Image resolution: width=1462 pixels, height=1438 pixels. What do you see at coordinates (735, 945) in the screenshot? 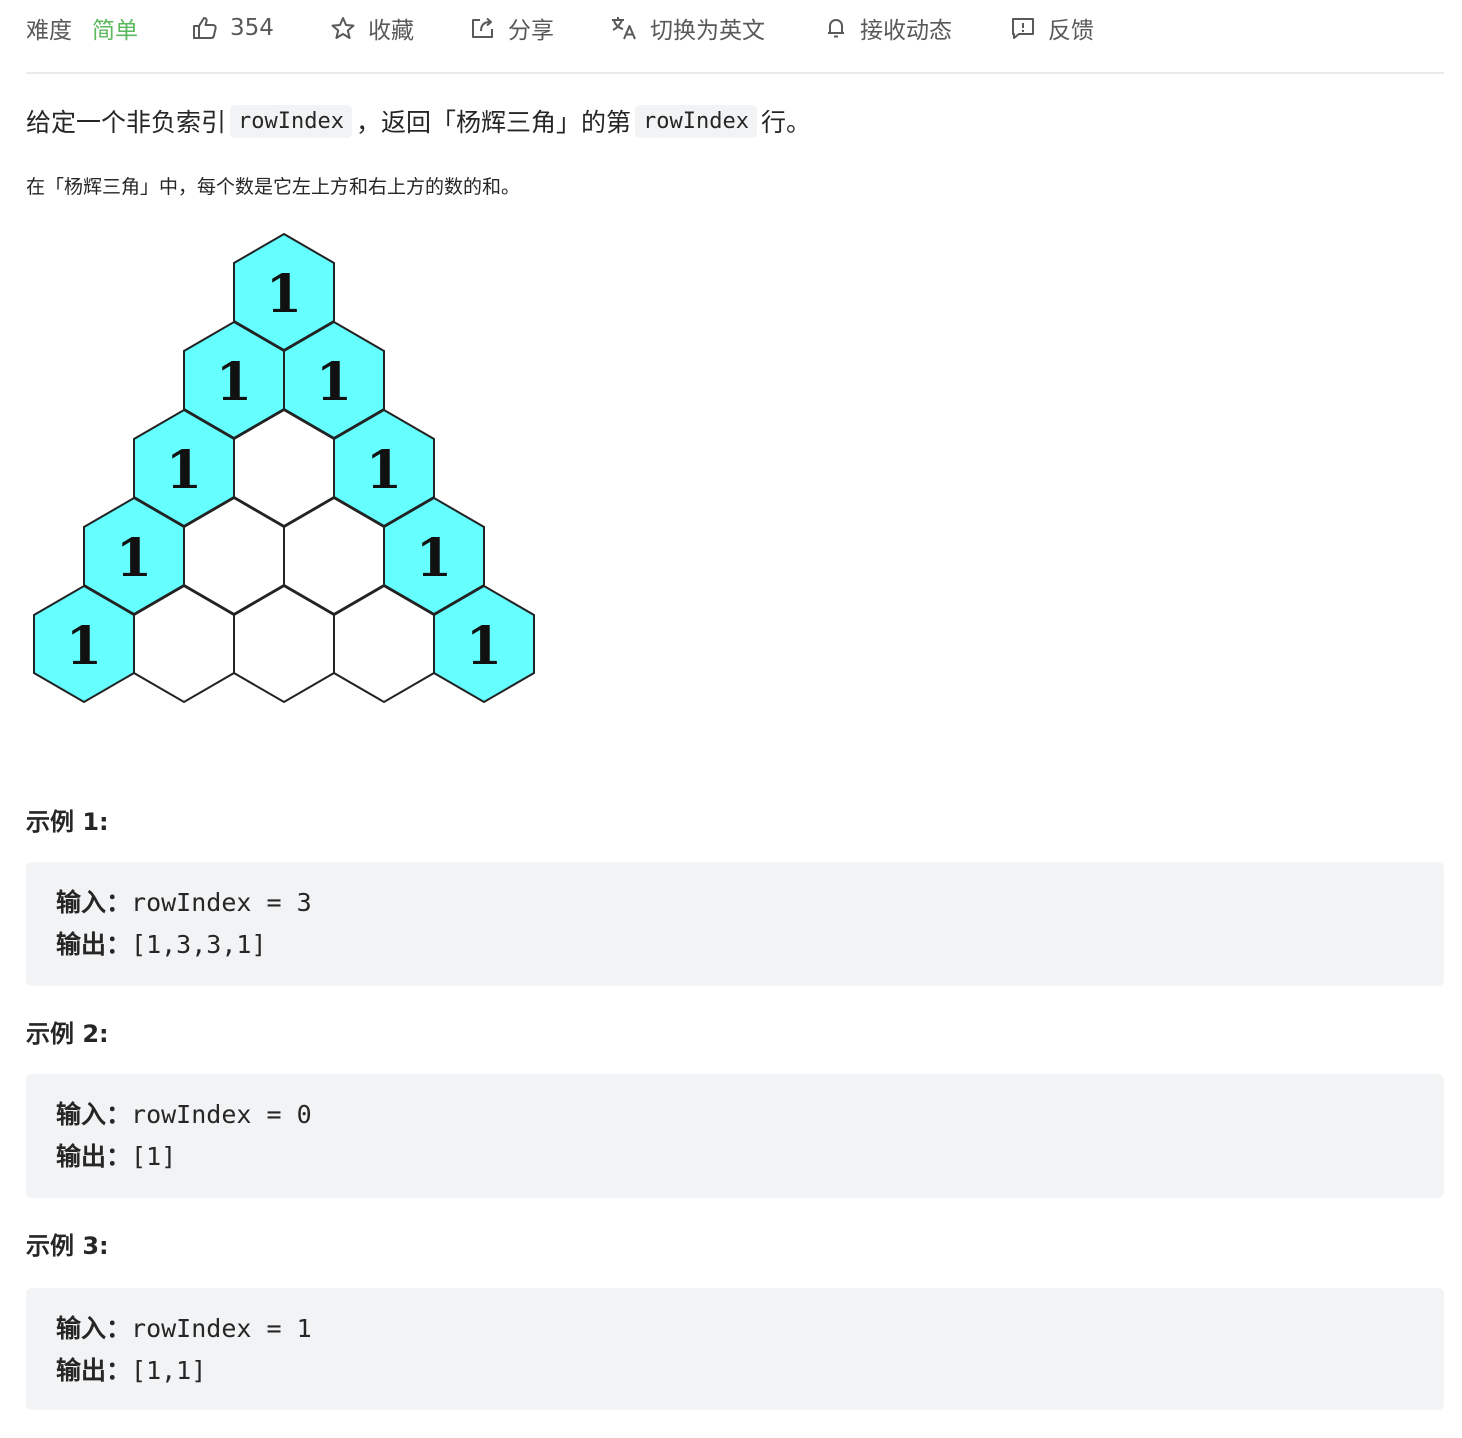
I see `example-1-output: 输出：[1,3,3,1]` at bounding box center [735, 945].